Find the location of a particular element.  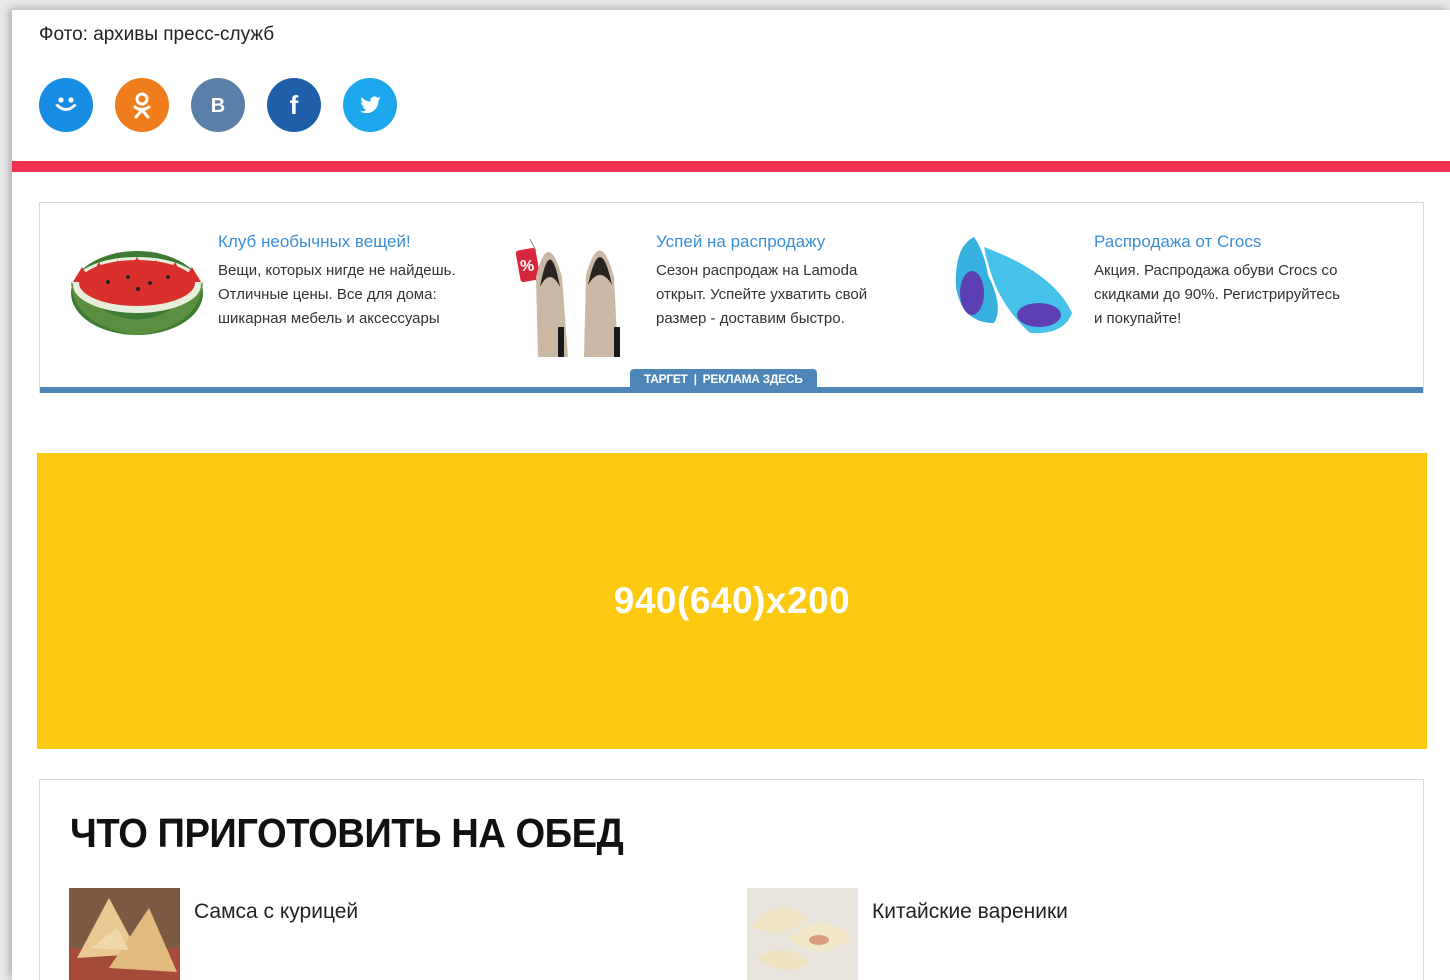

share-twitter-button is located at coordinates (370, 105).